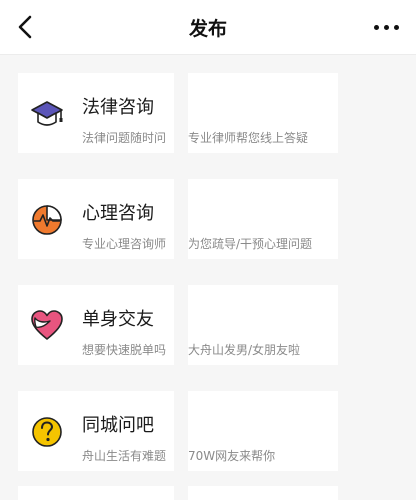  I want to click on legal-card: 法律咨询 法律问题随时问, so click(96, 113).